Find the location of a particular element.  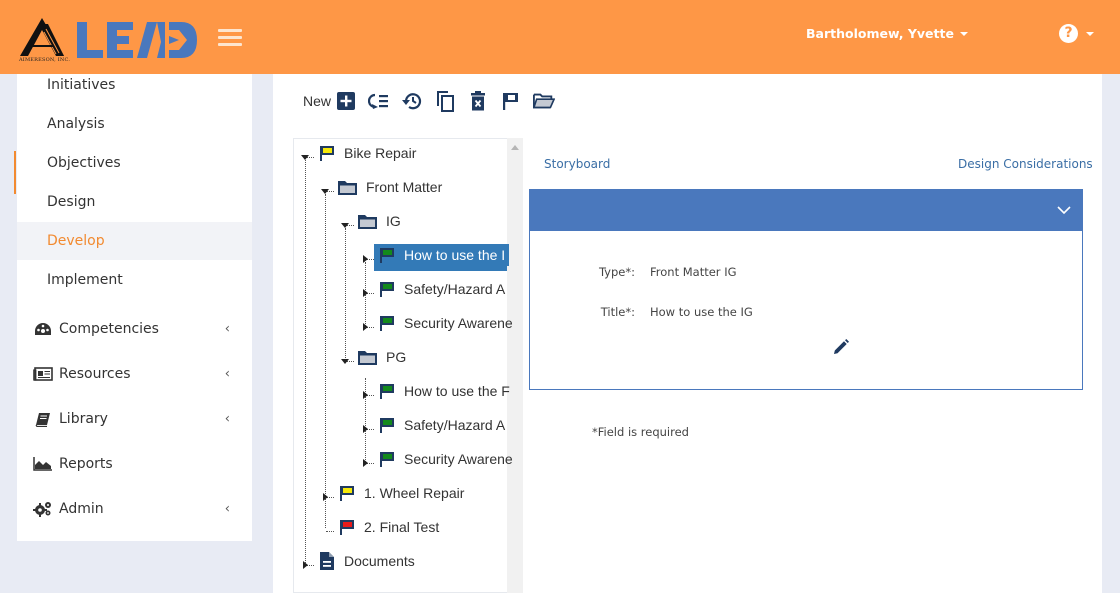

copy-button is located at coordinates (445, 101).